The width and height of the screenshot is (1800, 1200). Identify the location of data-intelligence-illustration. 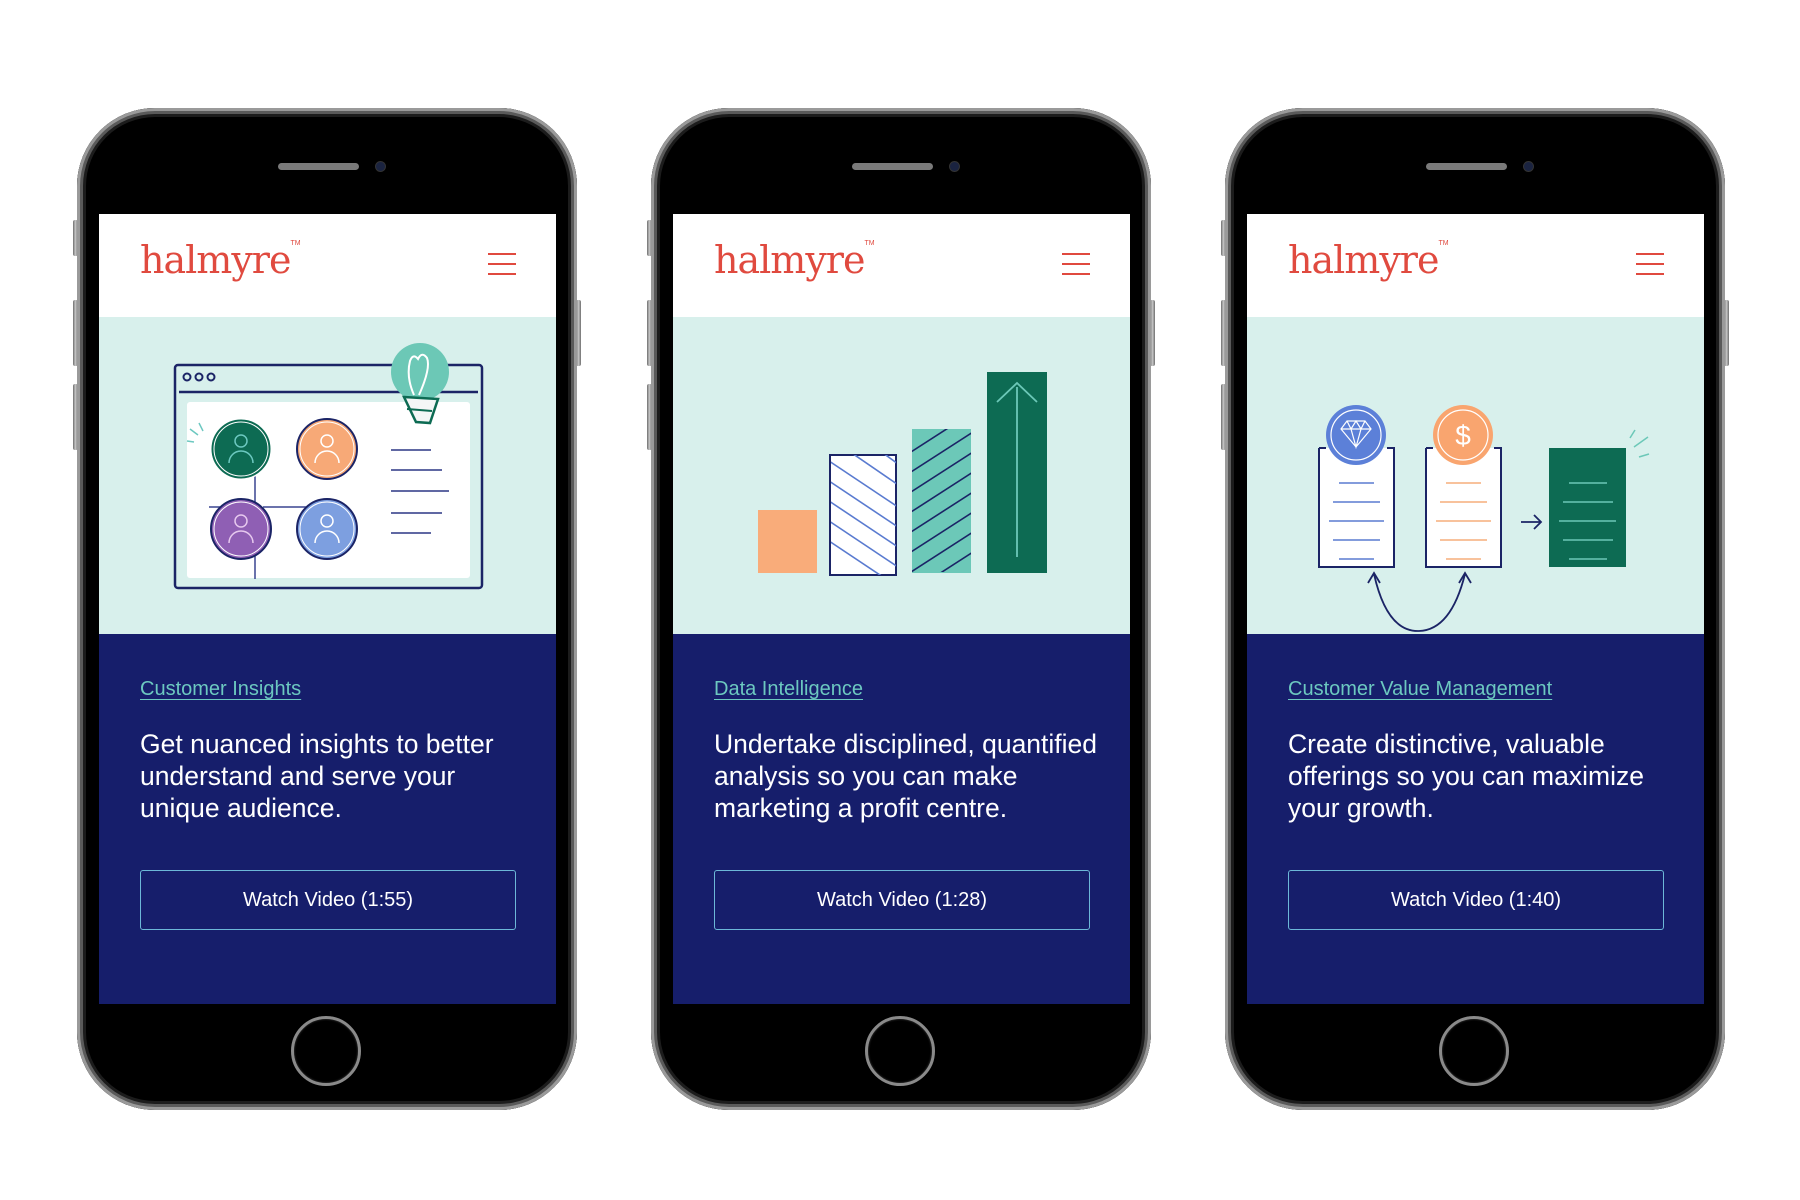
(901, 475).